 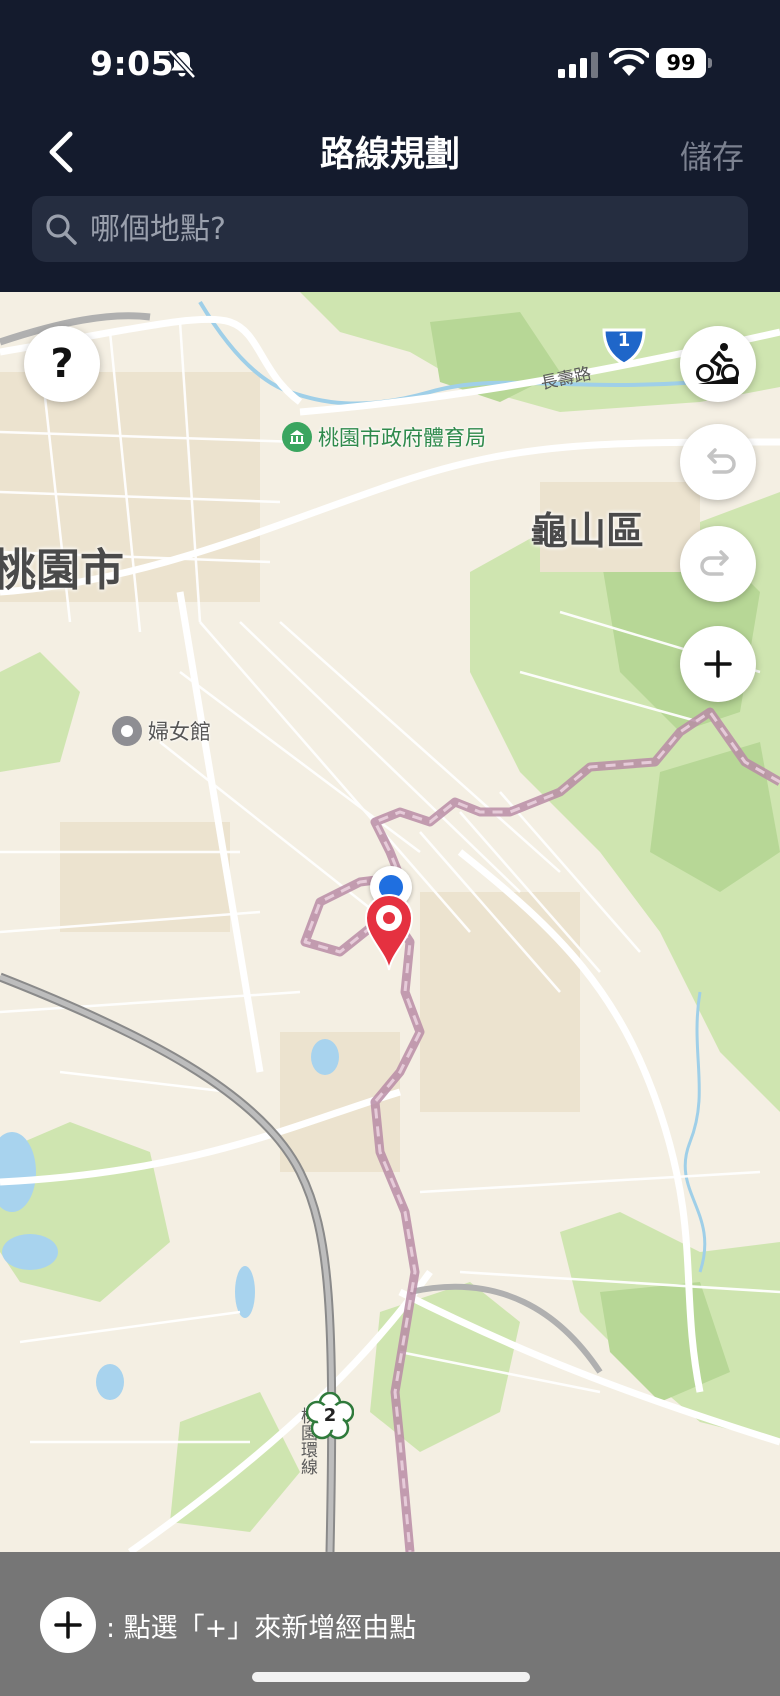 What do you see at coordinates (629, 62) in the screenshot?
I see `wifi-icon` at bounding box center [629, 62].